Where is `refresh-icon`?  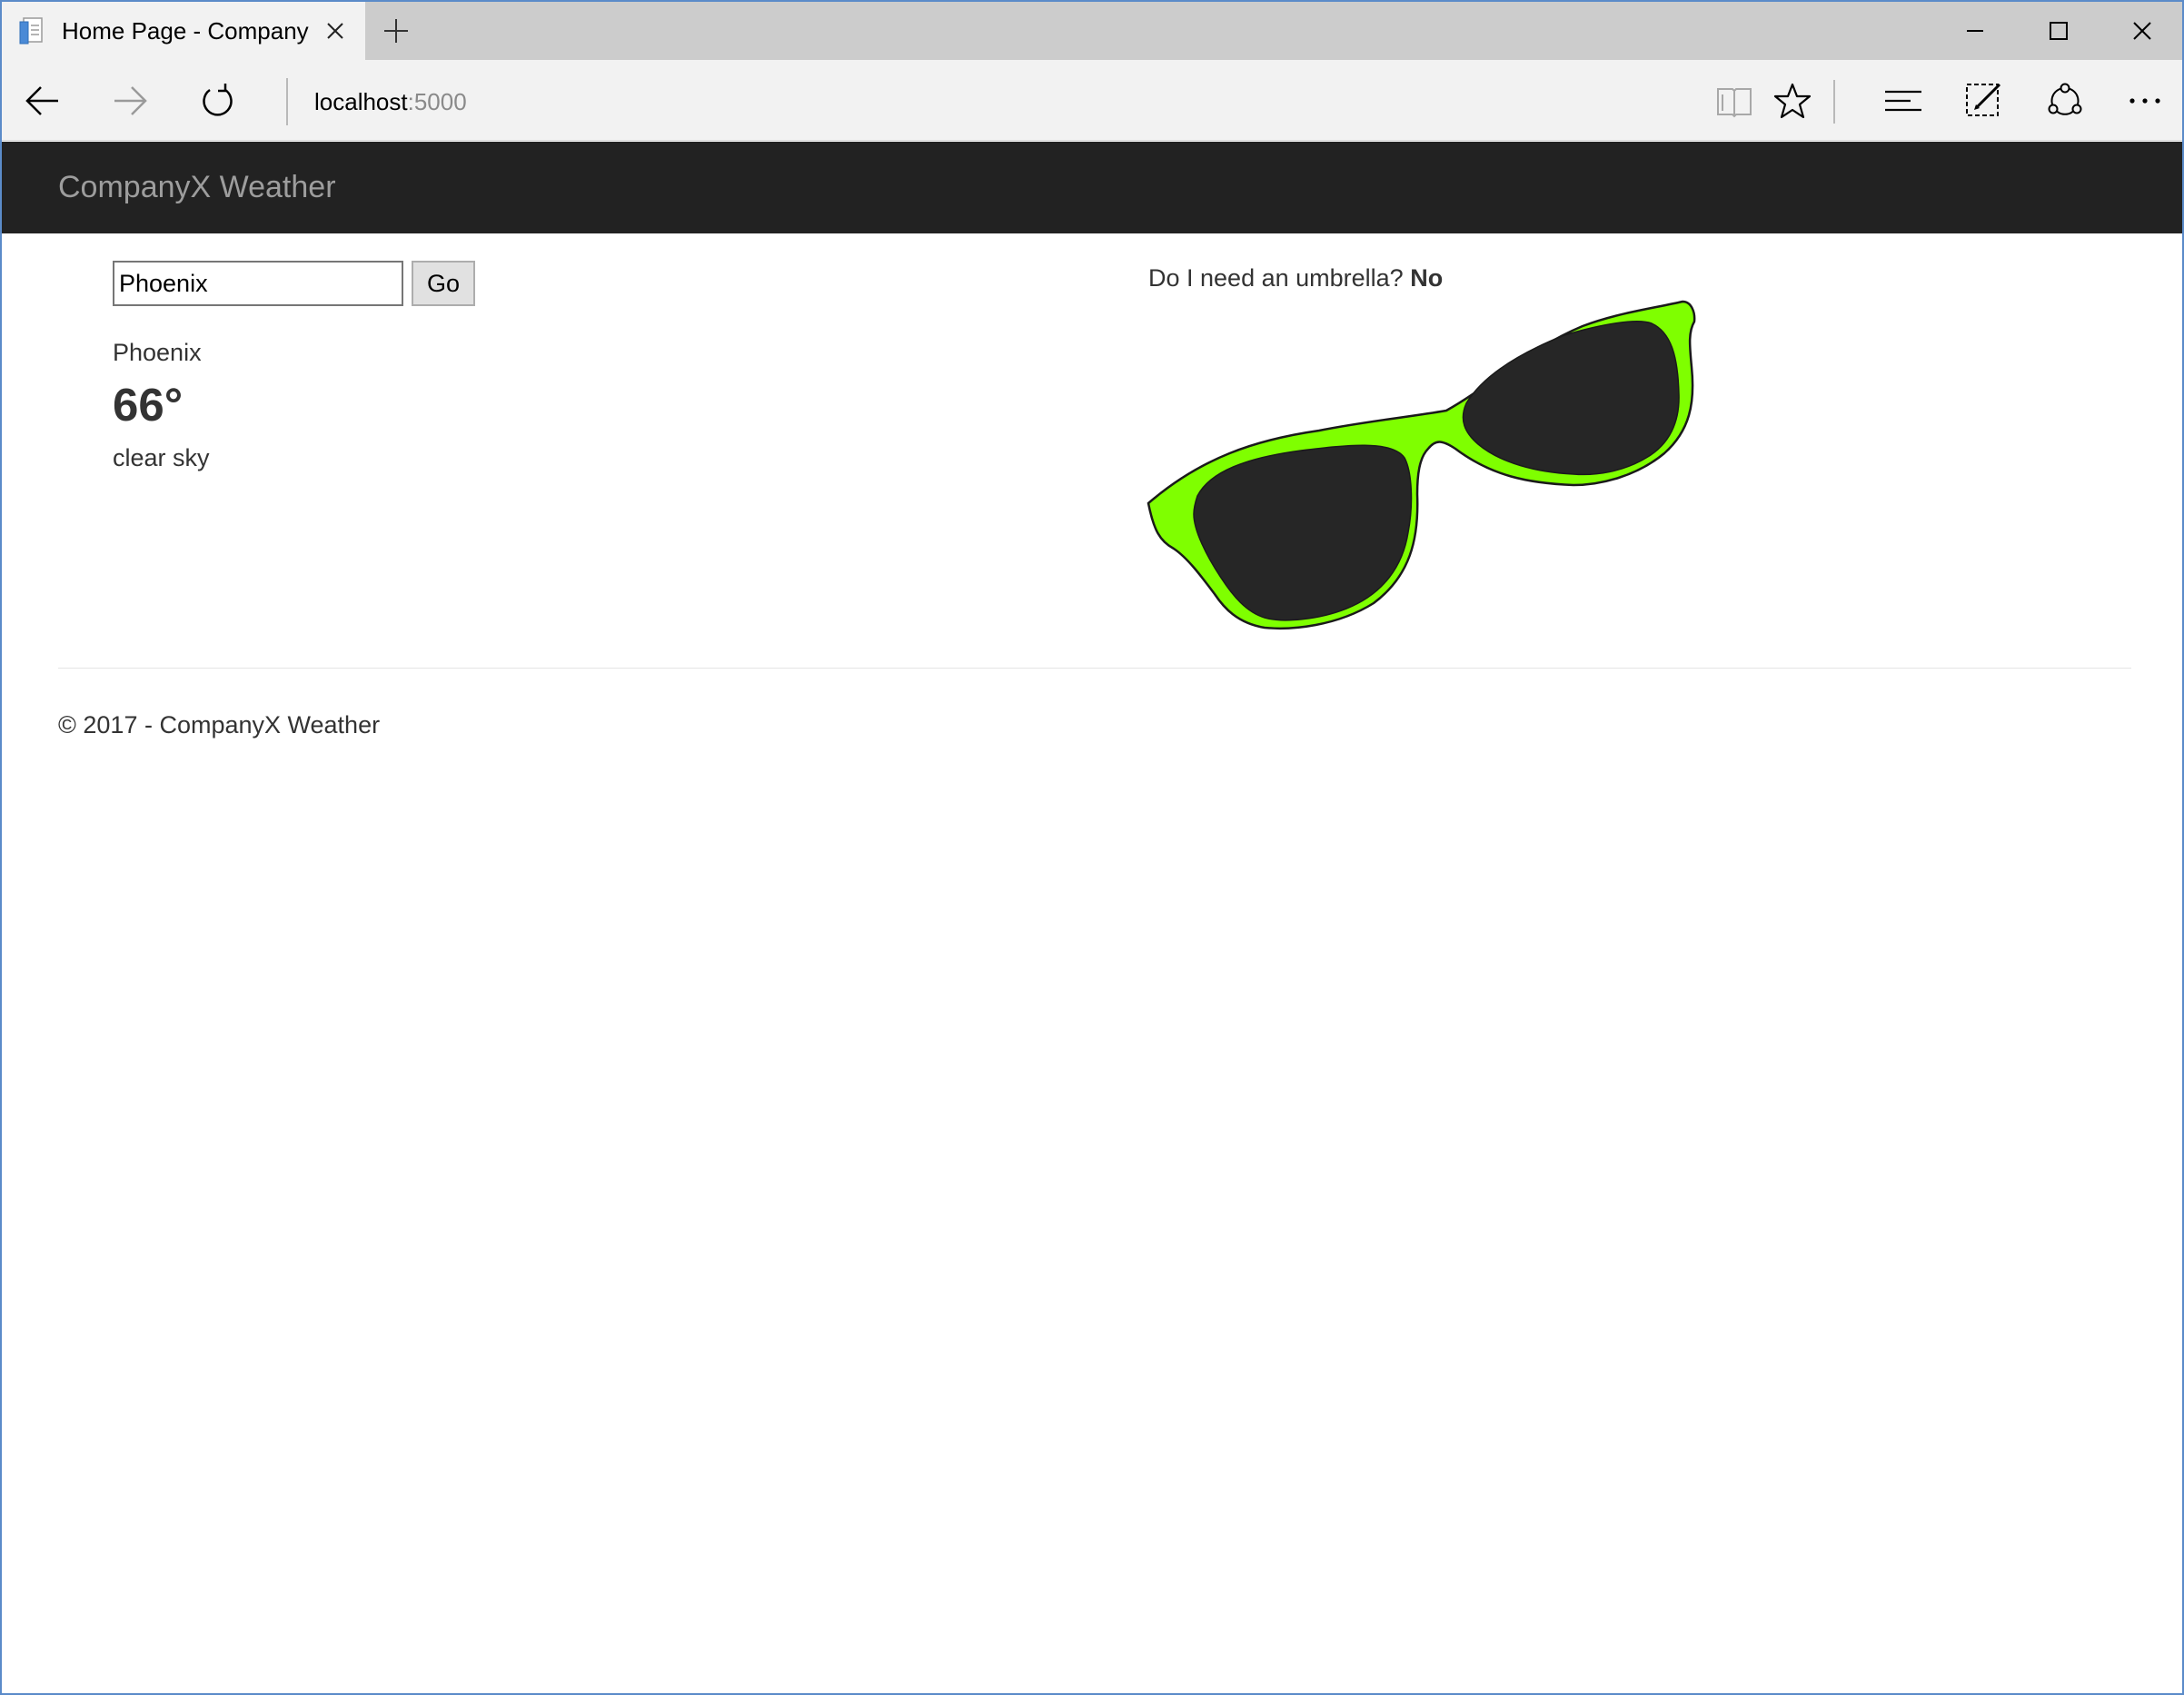
refresh-icon is located at coordinates (218, 100).